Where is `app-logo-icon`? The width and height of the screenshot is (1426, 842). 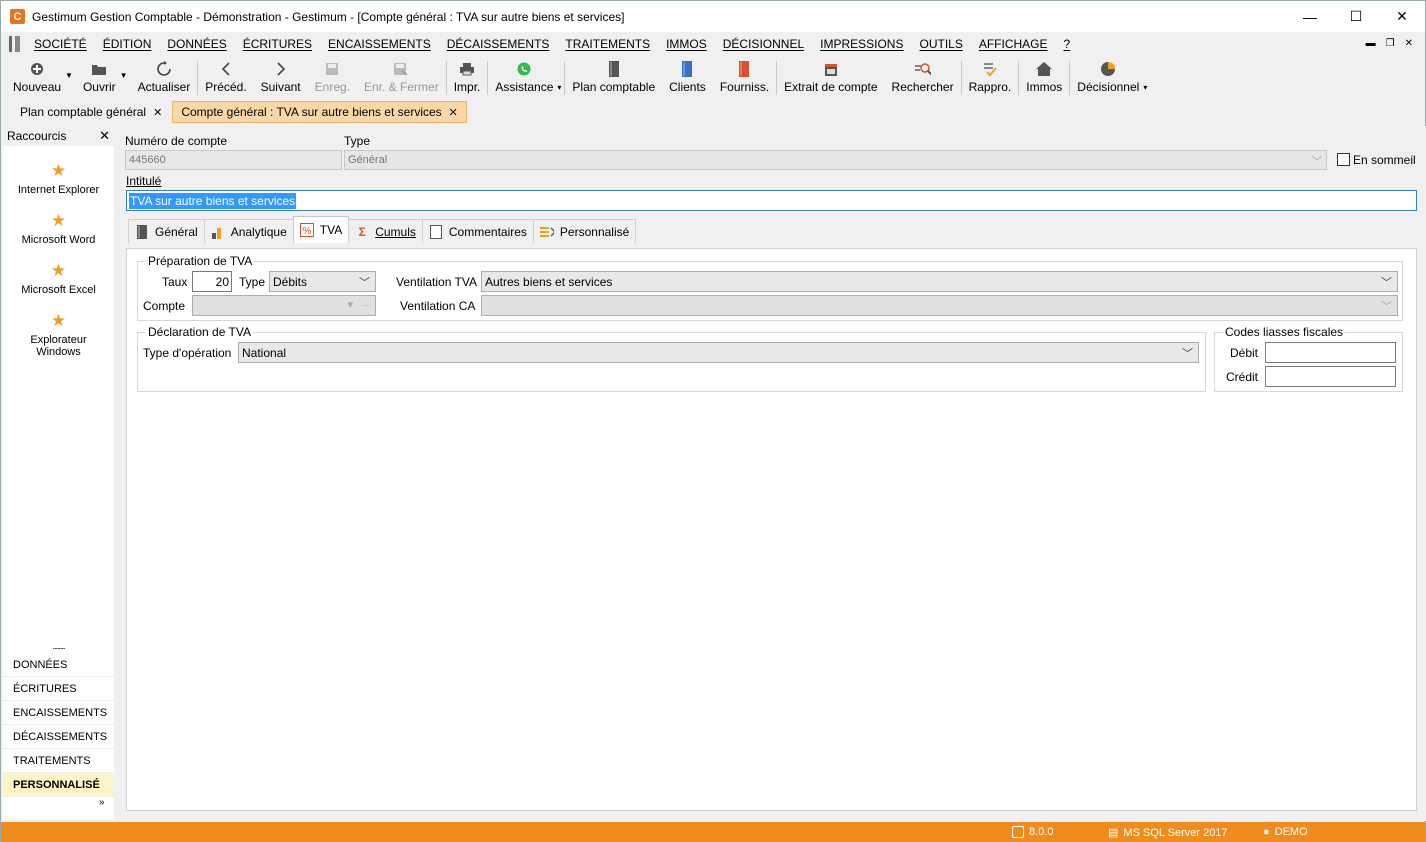
app-logo-icon is located at coordinates (1018, 832).